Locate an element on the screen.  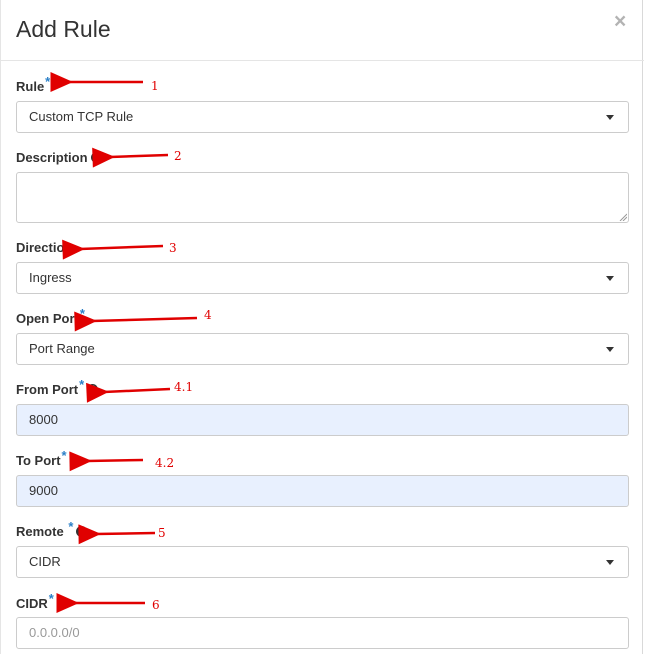
annotation-number: 3 is located at coordinates (173, 248).